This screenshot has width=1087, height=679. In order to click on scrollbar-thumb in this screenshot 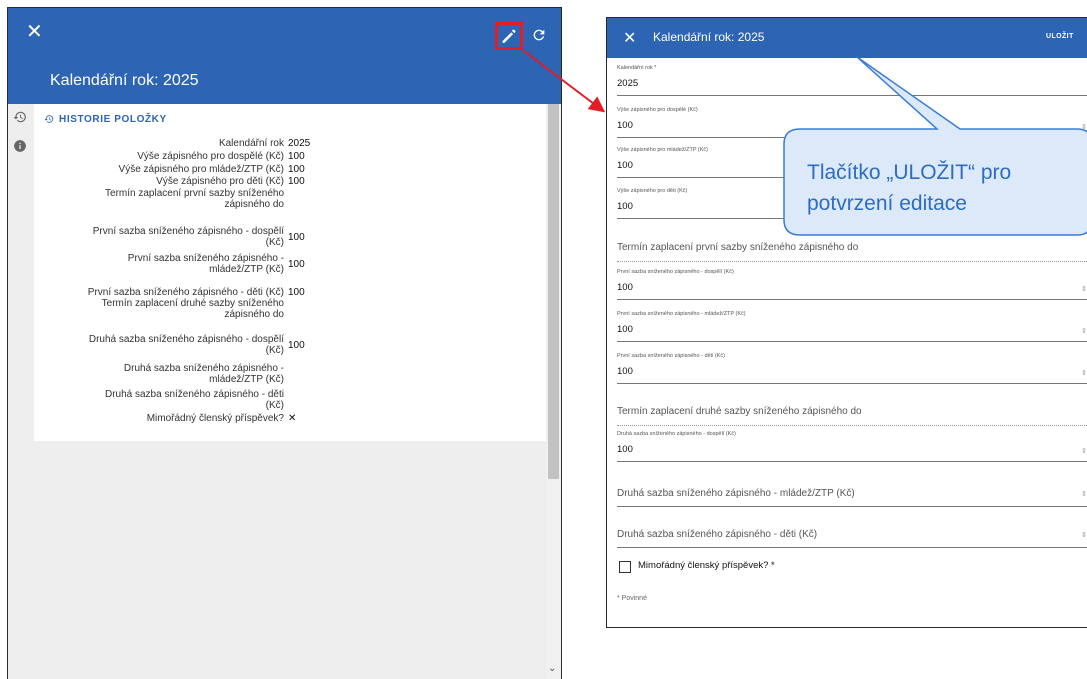, I will do `click(553, 291)`.